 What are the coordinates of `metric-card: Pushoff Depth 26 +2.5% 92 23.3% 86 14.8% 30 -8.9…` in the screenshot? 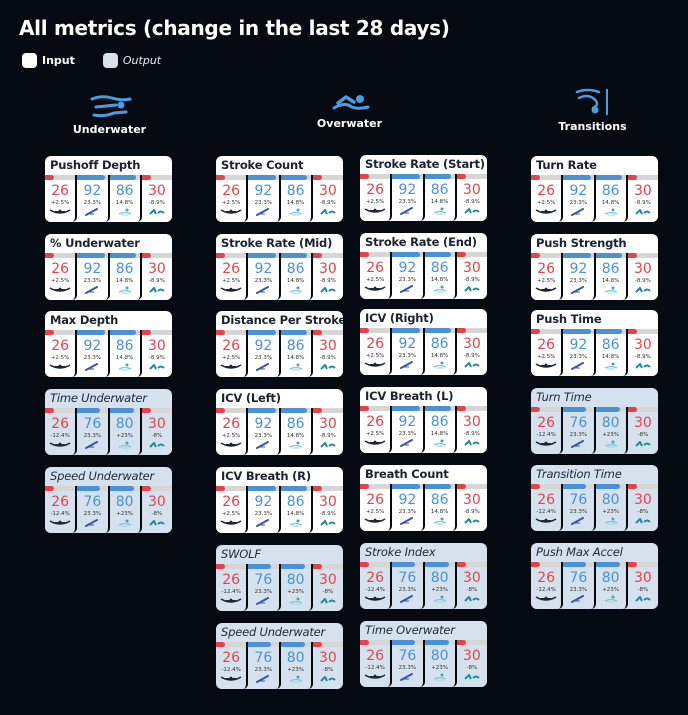 It's located at (108, 189).